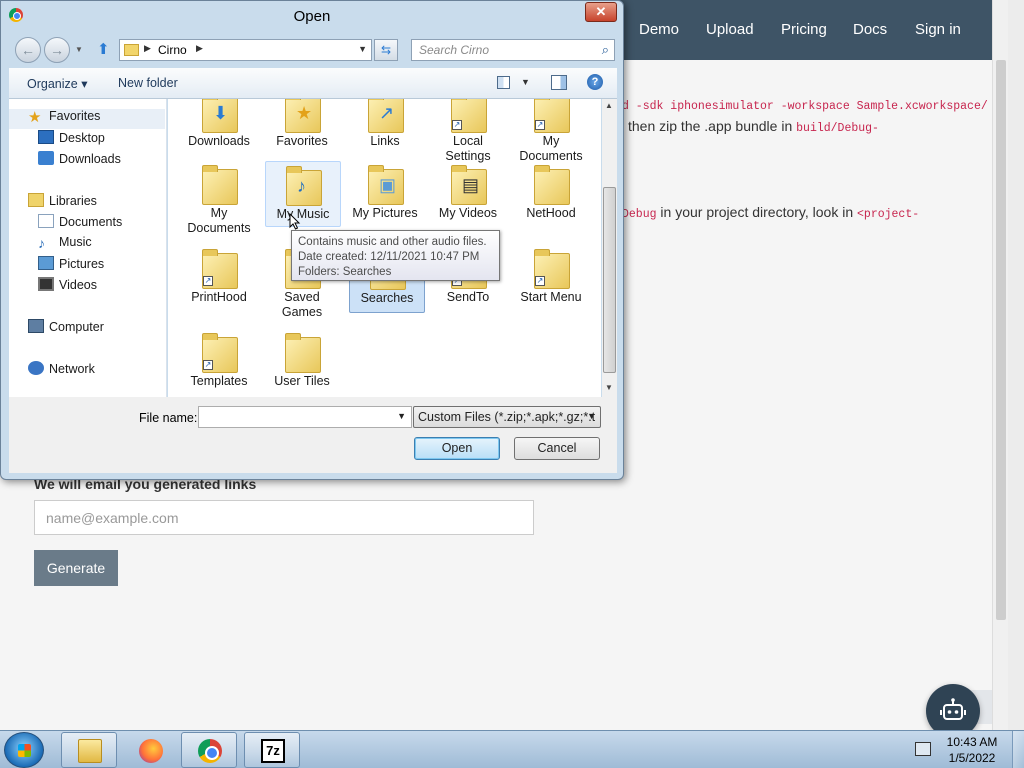 The width and height of the screenshot is (1024, 768). Describe the element at coordinates (557, 448) in the screenshot. I see `cancel-button: Cancel` at that location.